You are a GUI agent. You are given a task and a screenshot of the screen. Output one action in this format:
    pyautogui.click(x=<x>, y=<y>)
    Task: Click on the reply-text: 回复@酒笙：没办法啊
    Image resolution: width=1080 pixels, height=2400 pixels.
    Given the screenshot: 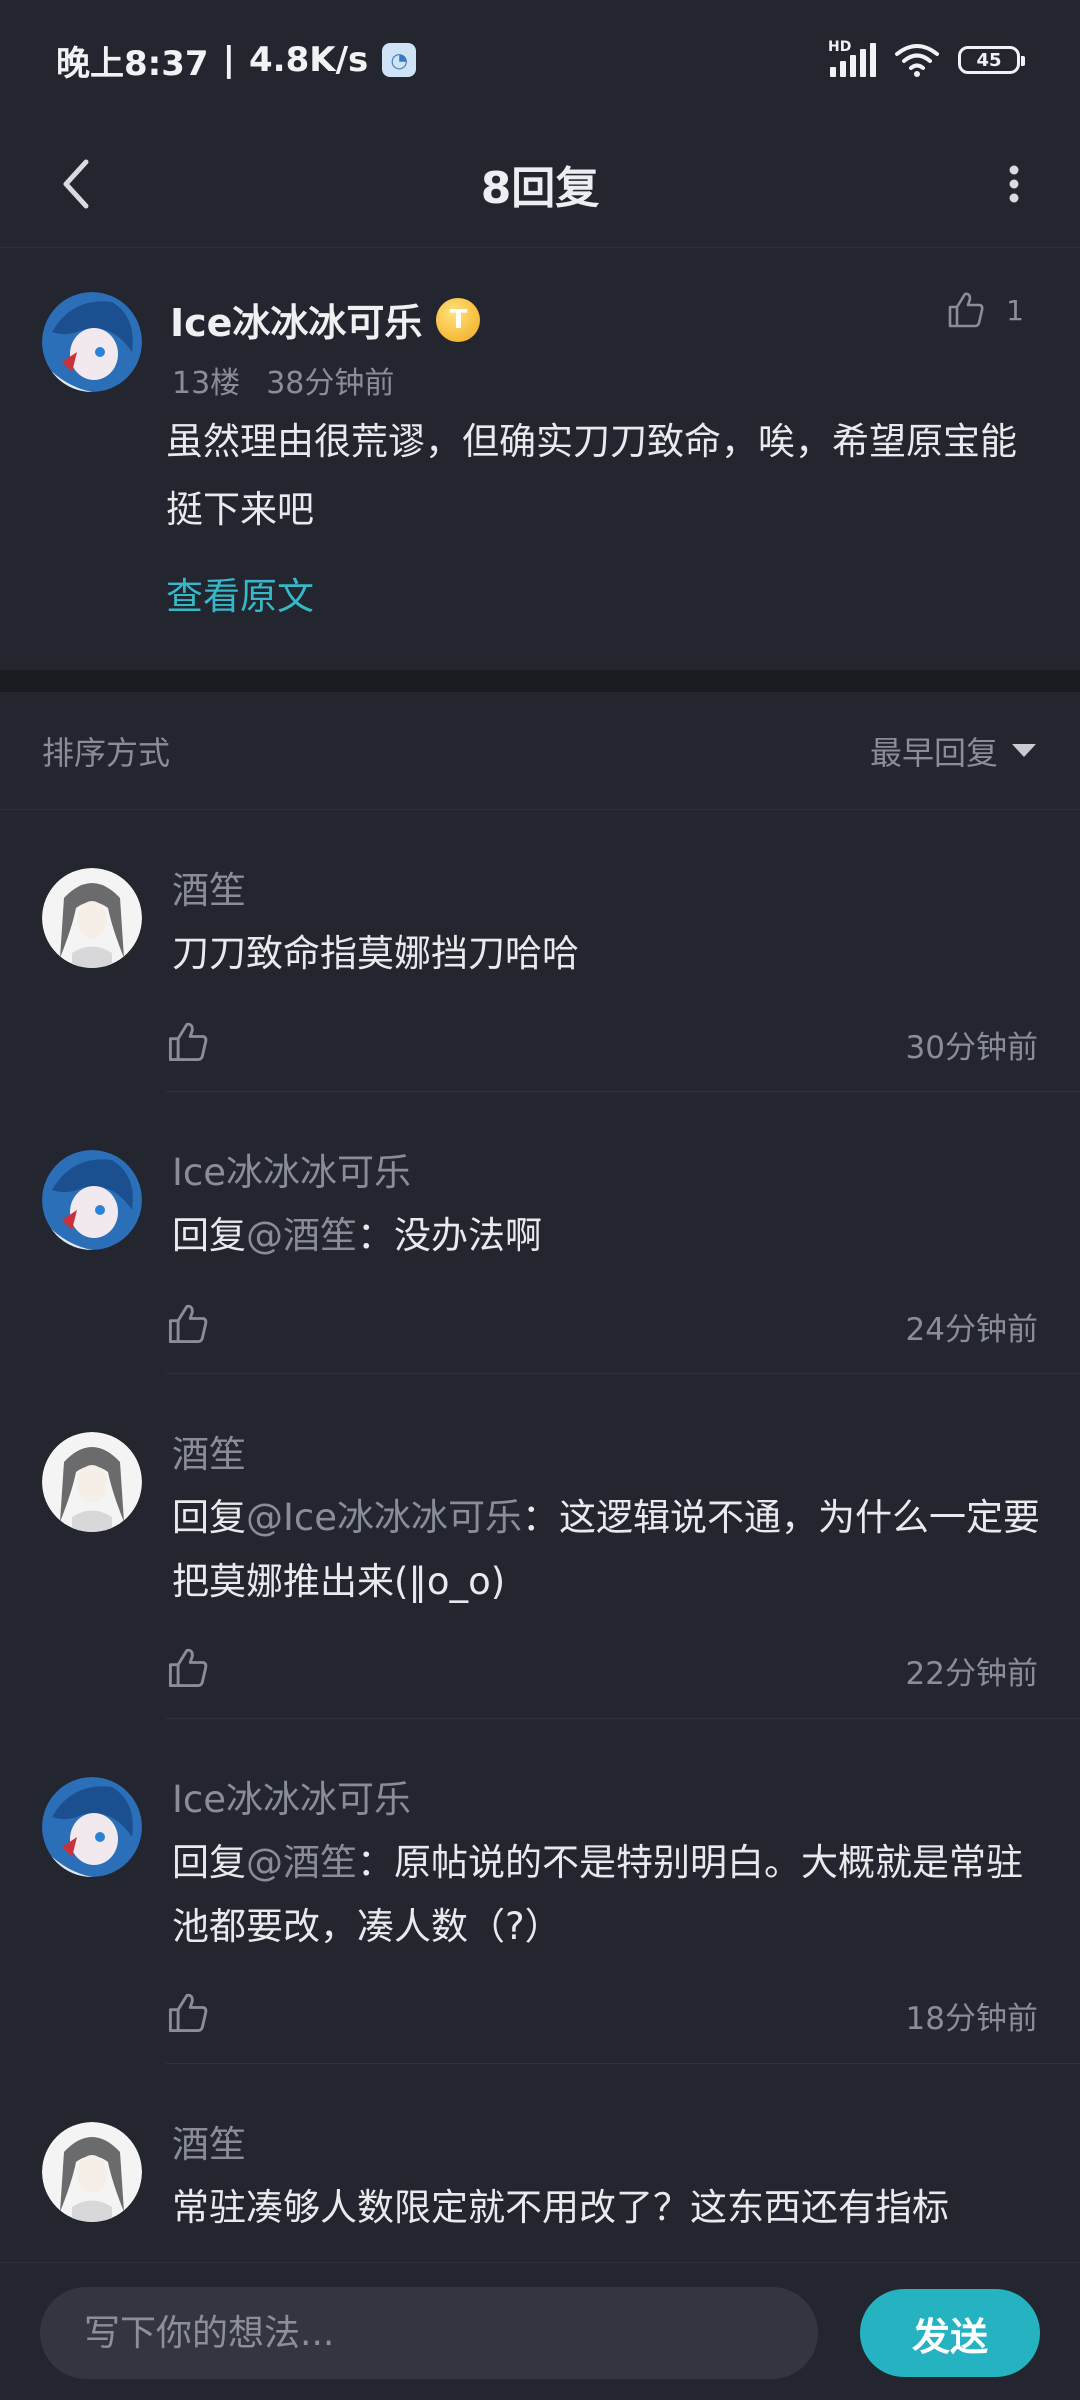 What is the action you would take?
    pyautogui.click(x=607, y=1236)
    